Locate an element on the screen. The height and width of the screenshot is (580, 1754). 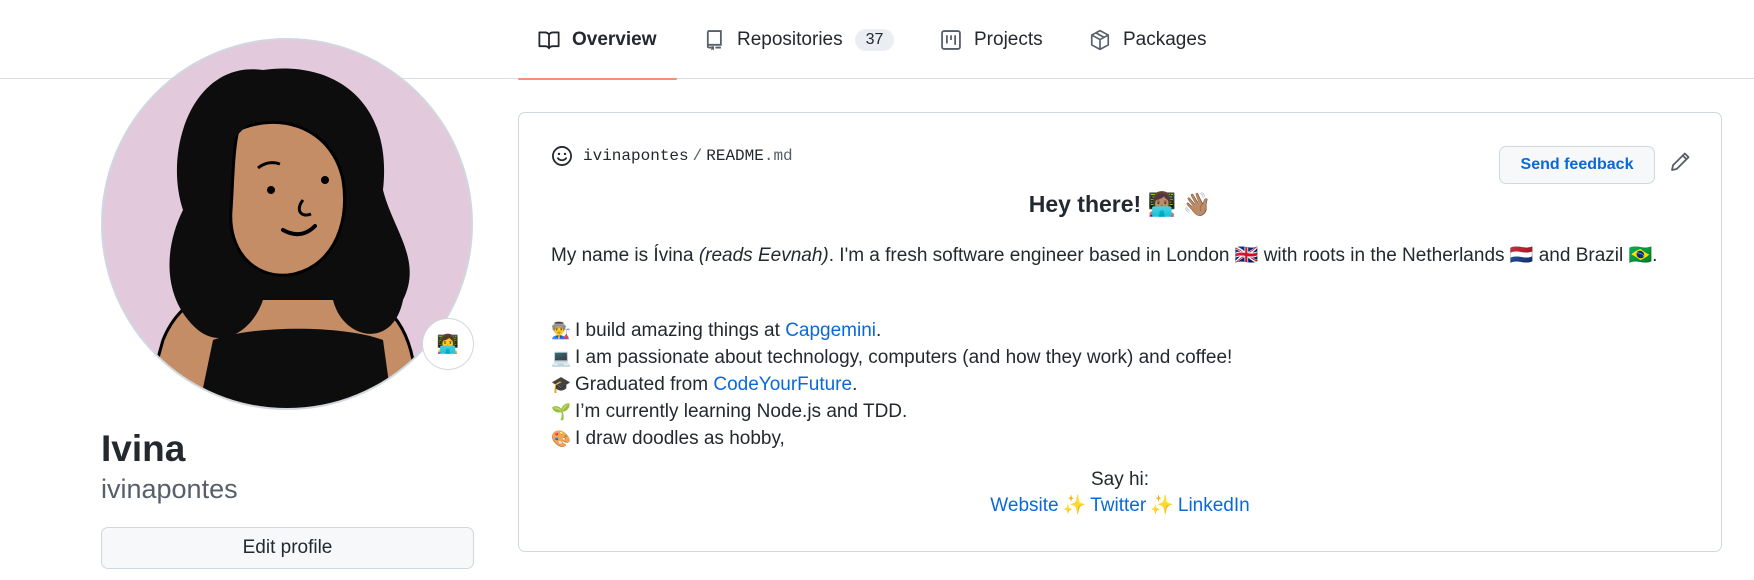
tab-repositories: Repositories 37 is located at coordinates (799, 39).